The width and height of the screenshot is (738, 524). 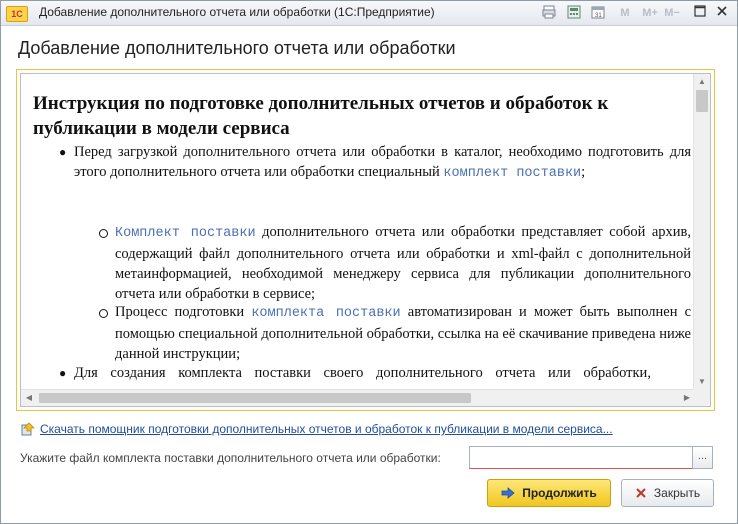 What do you see at coordinates (625, 13) in the screenshot?
I see `memory-m-button: M` at bounding box center [625, 13].